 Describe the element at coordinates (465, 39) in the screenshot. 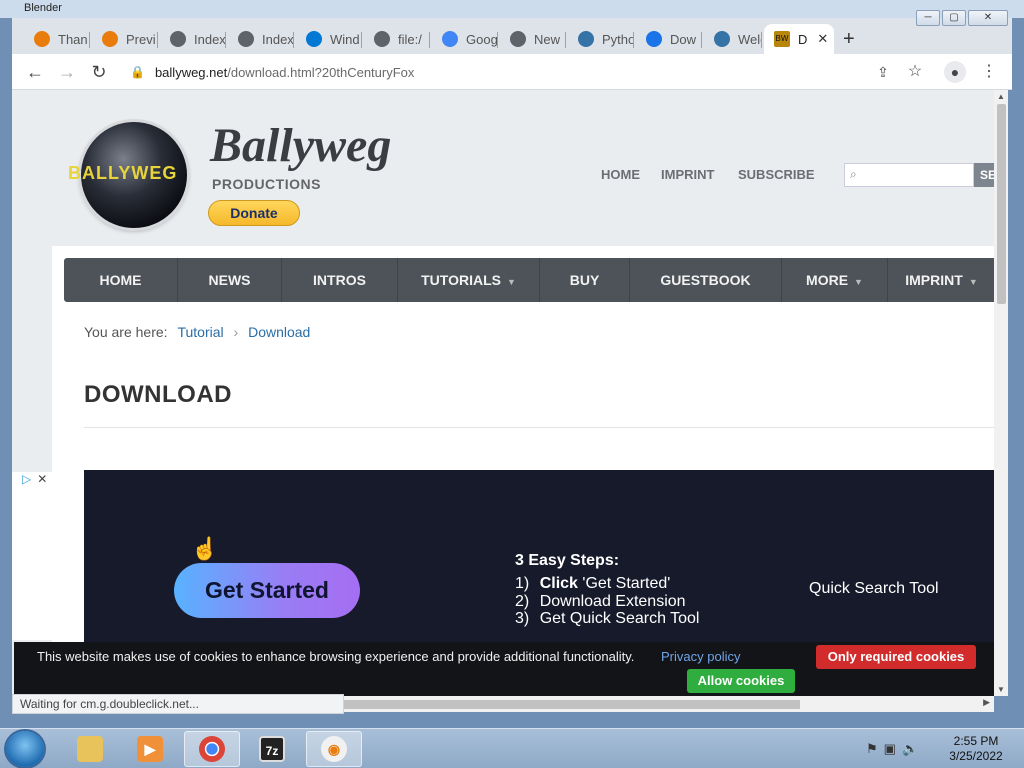

I see `browser-tab: Goog` at that location.